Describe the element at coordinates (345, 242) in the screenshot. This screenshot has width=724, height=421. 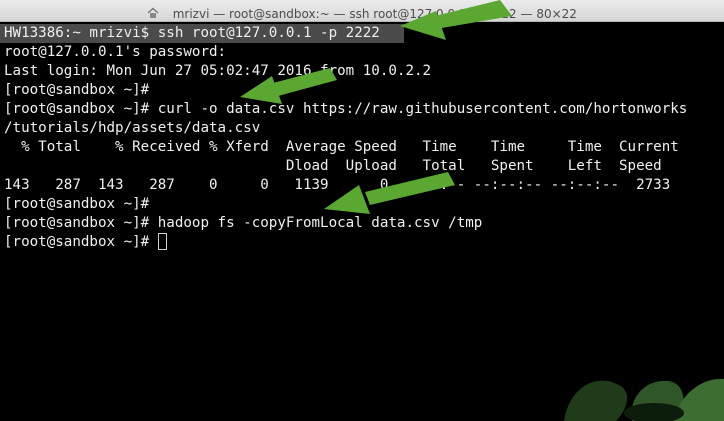
I see `terminal-line-current-prompt: [root@sandbox ~]#` at that location.